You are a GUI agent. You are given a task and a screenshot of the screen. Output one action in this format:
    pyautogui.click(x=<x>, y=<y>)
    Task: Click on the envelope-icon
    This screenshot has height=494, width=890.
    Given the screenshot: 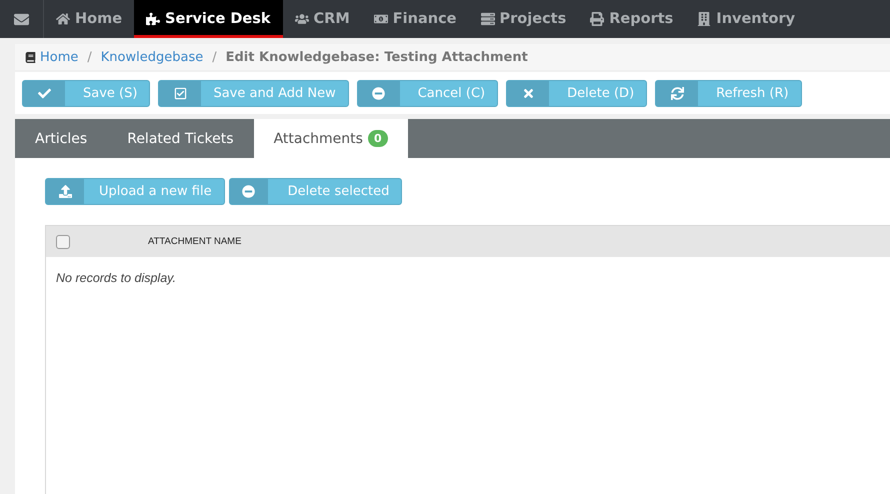 What is the action you would take?
    pyautogui.click(x=21, y=19)
    